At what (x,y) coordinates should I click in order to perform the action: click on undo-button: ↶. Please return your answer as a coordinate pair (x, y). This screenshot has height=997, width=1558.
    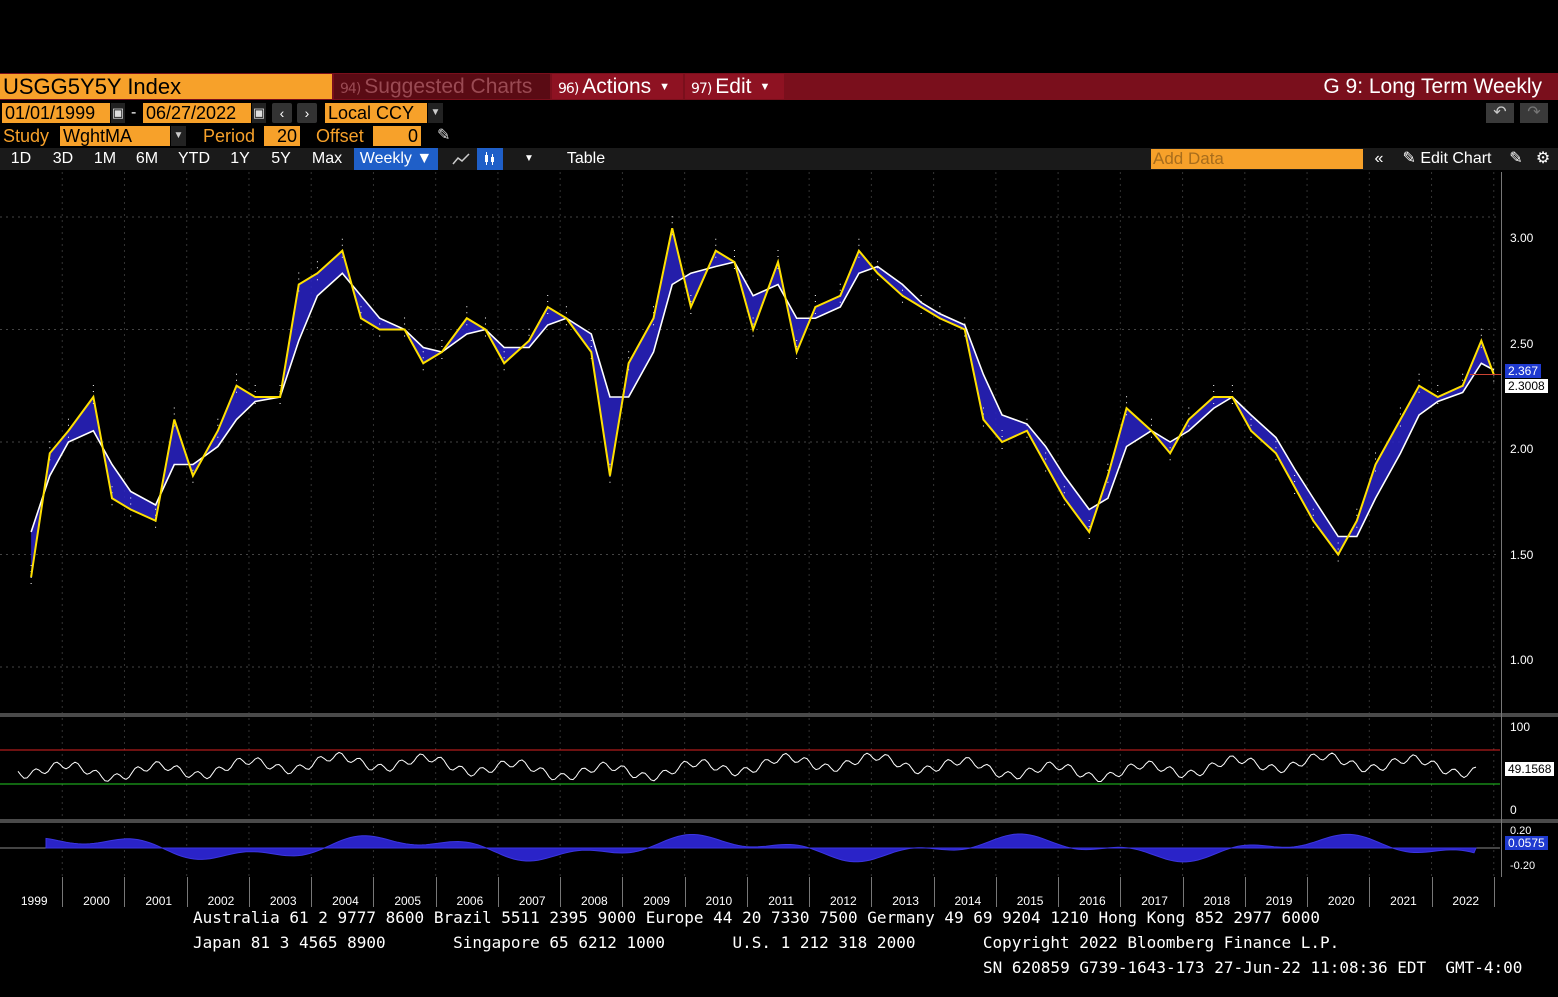
    Looking at the image, I should click on (1500, 113).